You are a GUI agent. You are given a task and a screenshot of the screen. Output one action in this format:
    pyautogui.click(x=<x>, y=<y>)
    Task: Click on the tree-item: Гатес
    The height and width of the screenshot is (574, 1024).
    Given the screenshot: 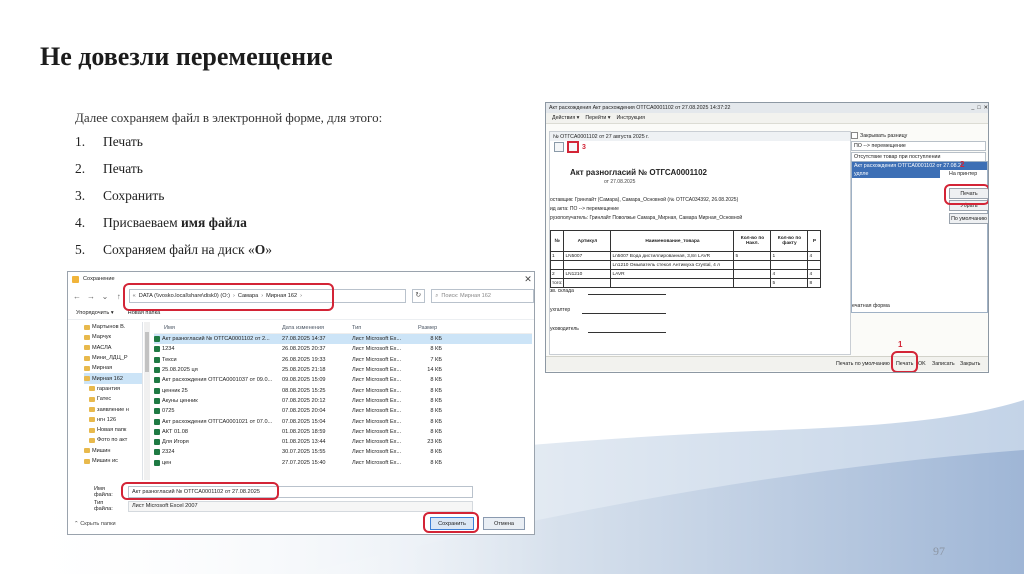 What is the action you would take?
    pyautogui.click(x=113, y=399)
    